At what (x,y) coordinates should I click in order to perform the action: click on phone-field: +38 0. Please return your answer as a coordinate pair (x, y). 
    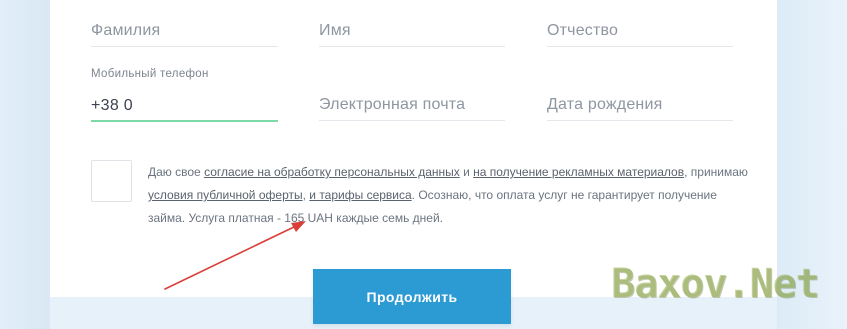
    Looking at the image, I should click on (184, 108).